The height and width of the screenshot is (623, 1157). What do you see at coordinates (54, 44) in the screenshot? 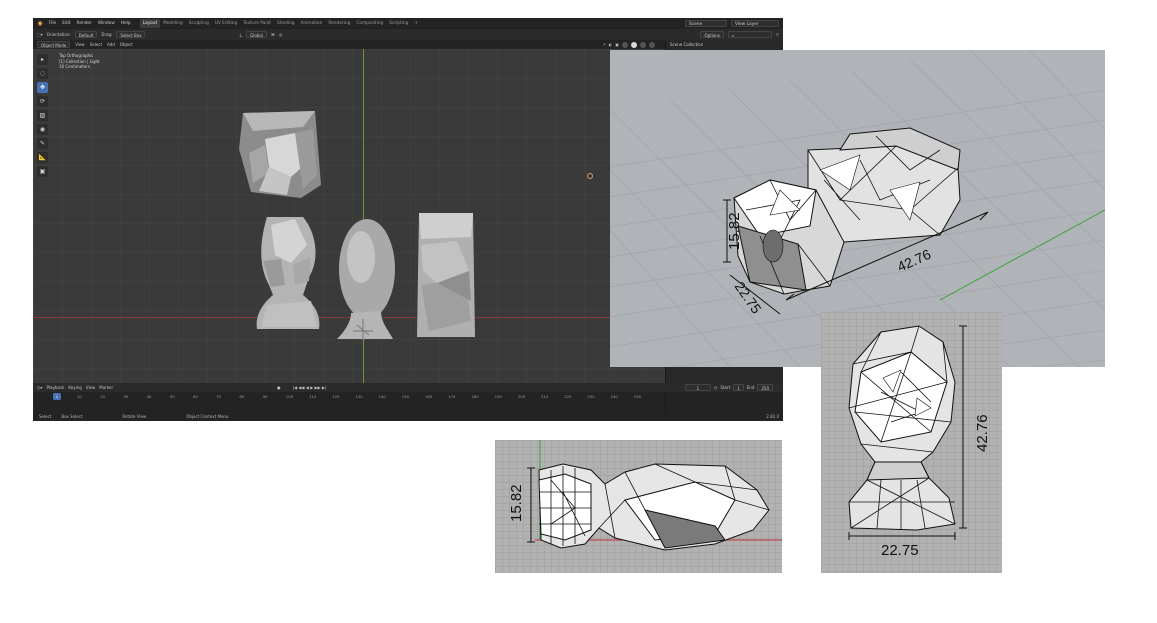
I see `mode-dropdown: Object Mode` at bounding box center [54, 44].